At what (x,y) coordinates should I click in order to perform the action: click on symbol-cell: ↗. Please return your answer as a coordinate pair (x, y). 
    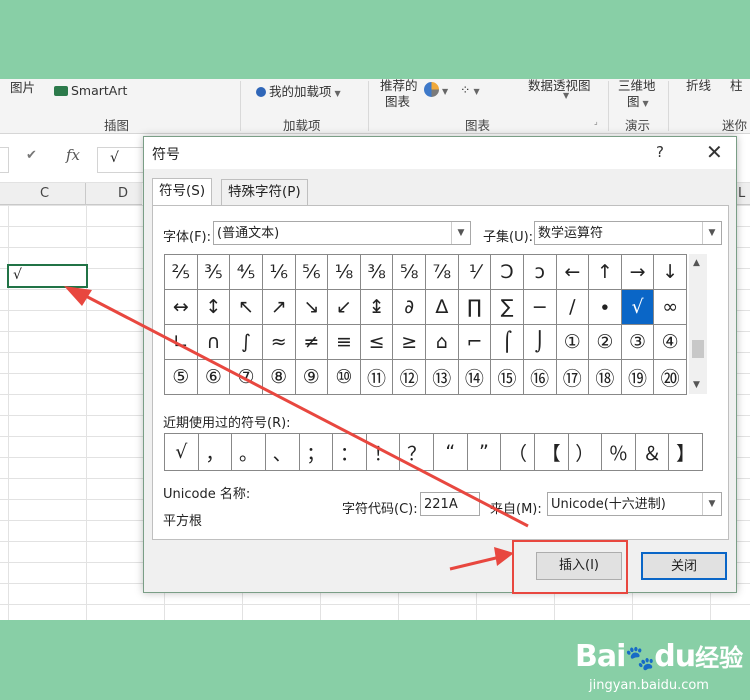
    Looking at the image, I should click on (279, 307).